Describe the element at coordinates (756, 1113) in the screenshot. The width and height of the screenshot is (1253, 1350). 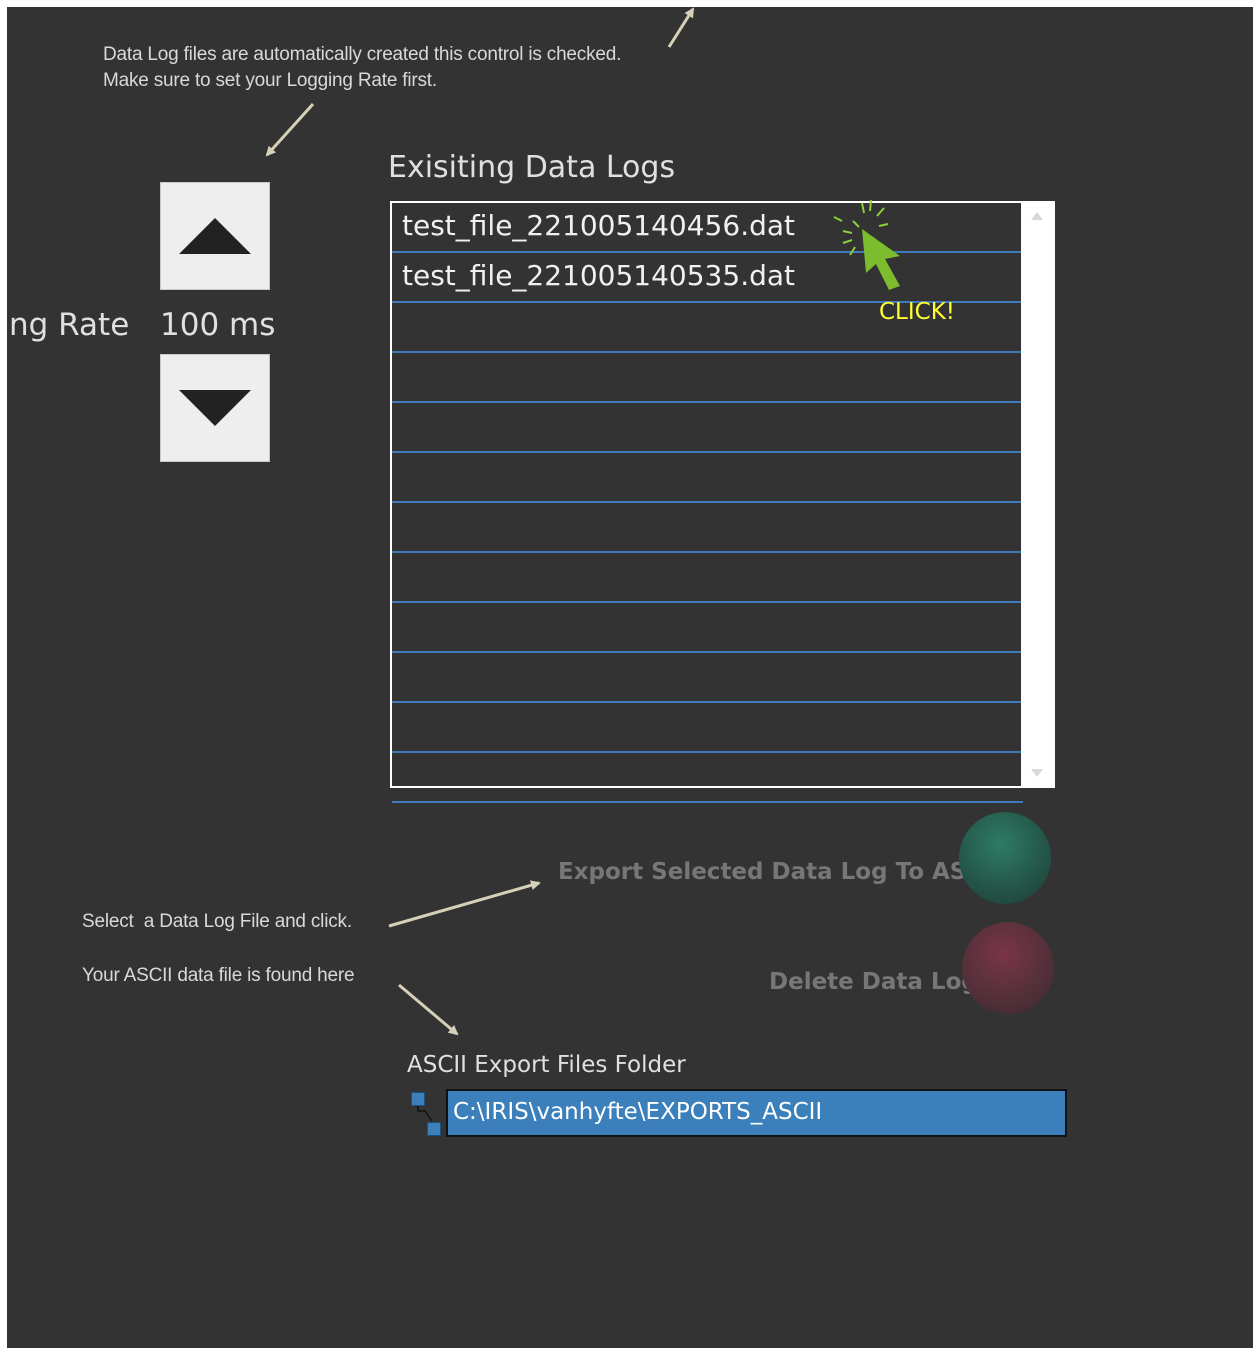
I see `export-folder-path-field: C:\IRIS\vanhyfte\EXPORTS_ASCII` at that location.